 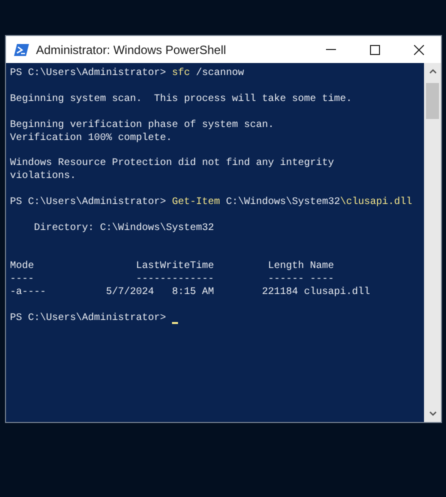 I want to click on console-text: Beginning verification phase of system scan., so click(x=142, y=126).